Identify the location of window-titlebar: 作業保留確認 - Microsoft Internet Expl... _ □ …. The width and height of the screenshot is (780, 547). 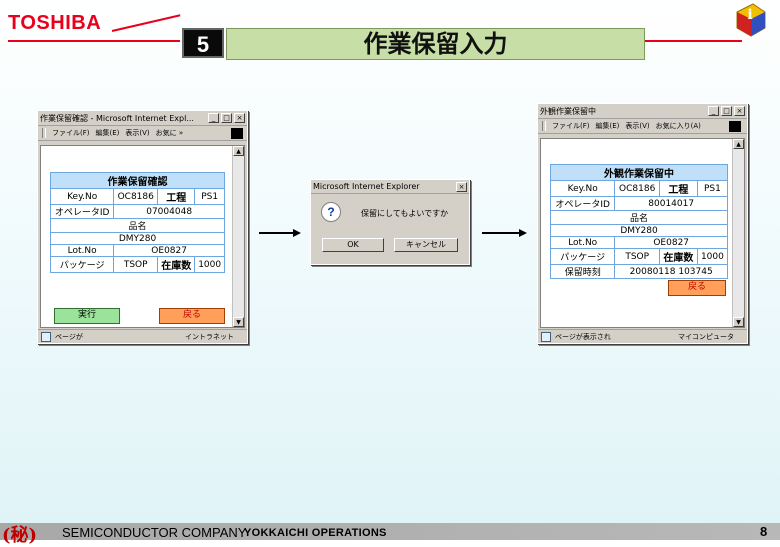
(142, 118).